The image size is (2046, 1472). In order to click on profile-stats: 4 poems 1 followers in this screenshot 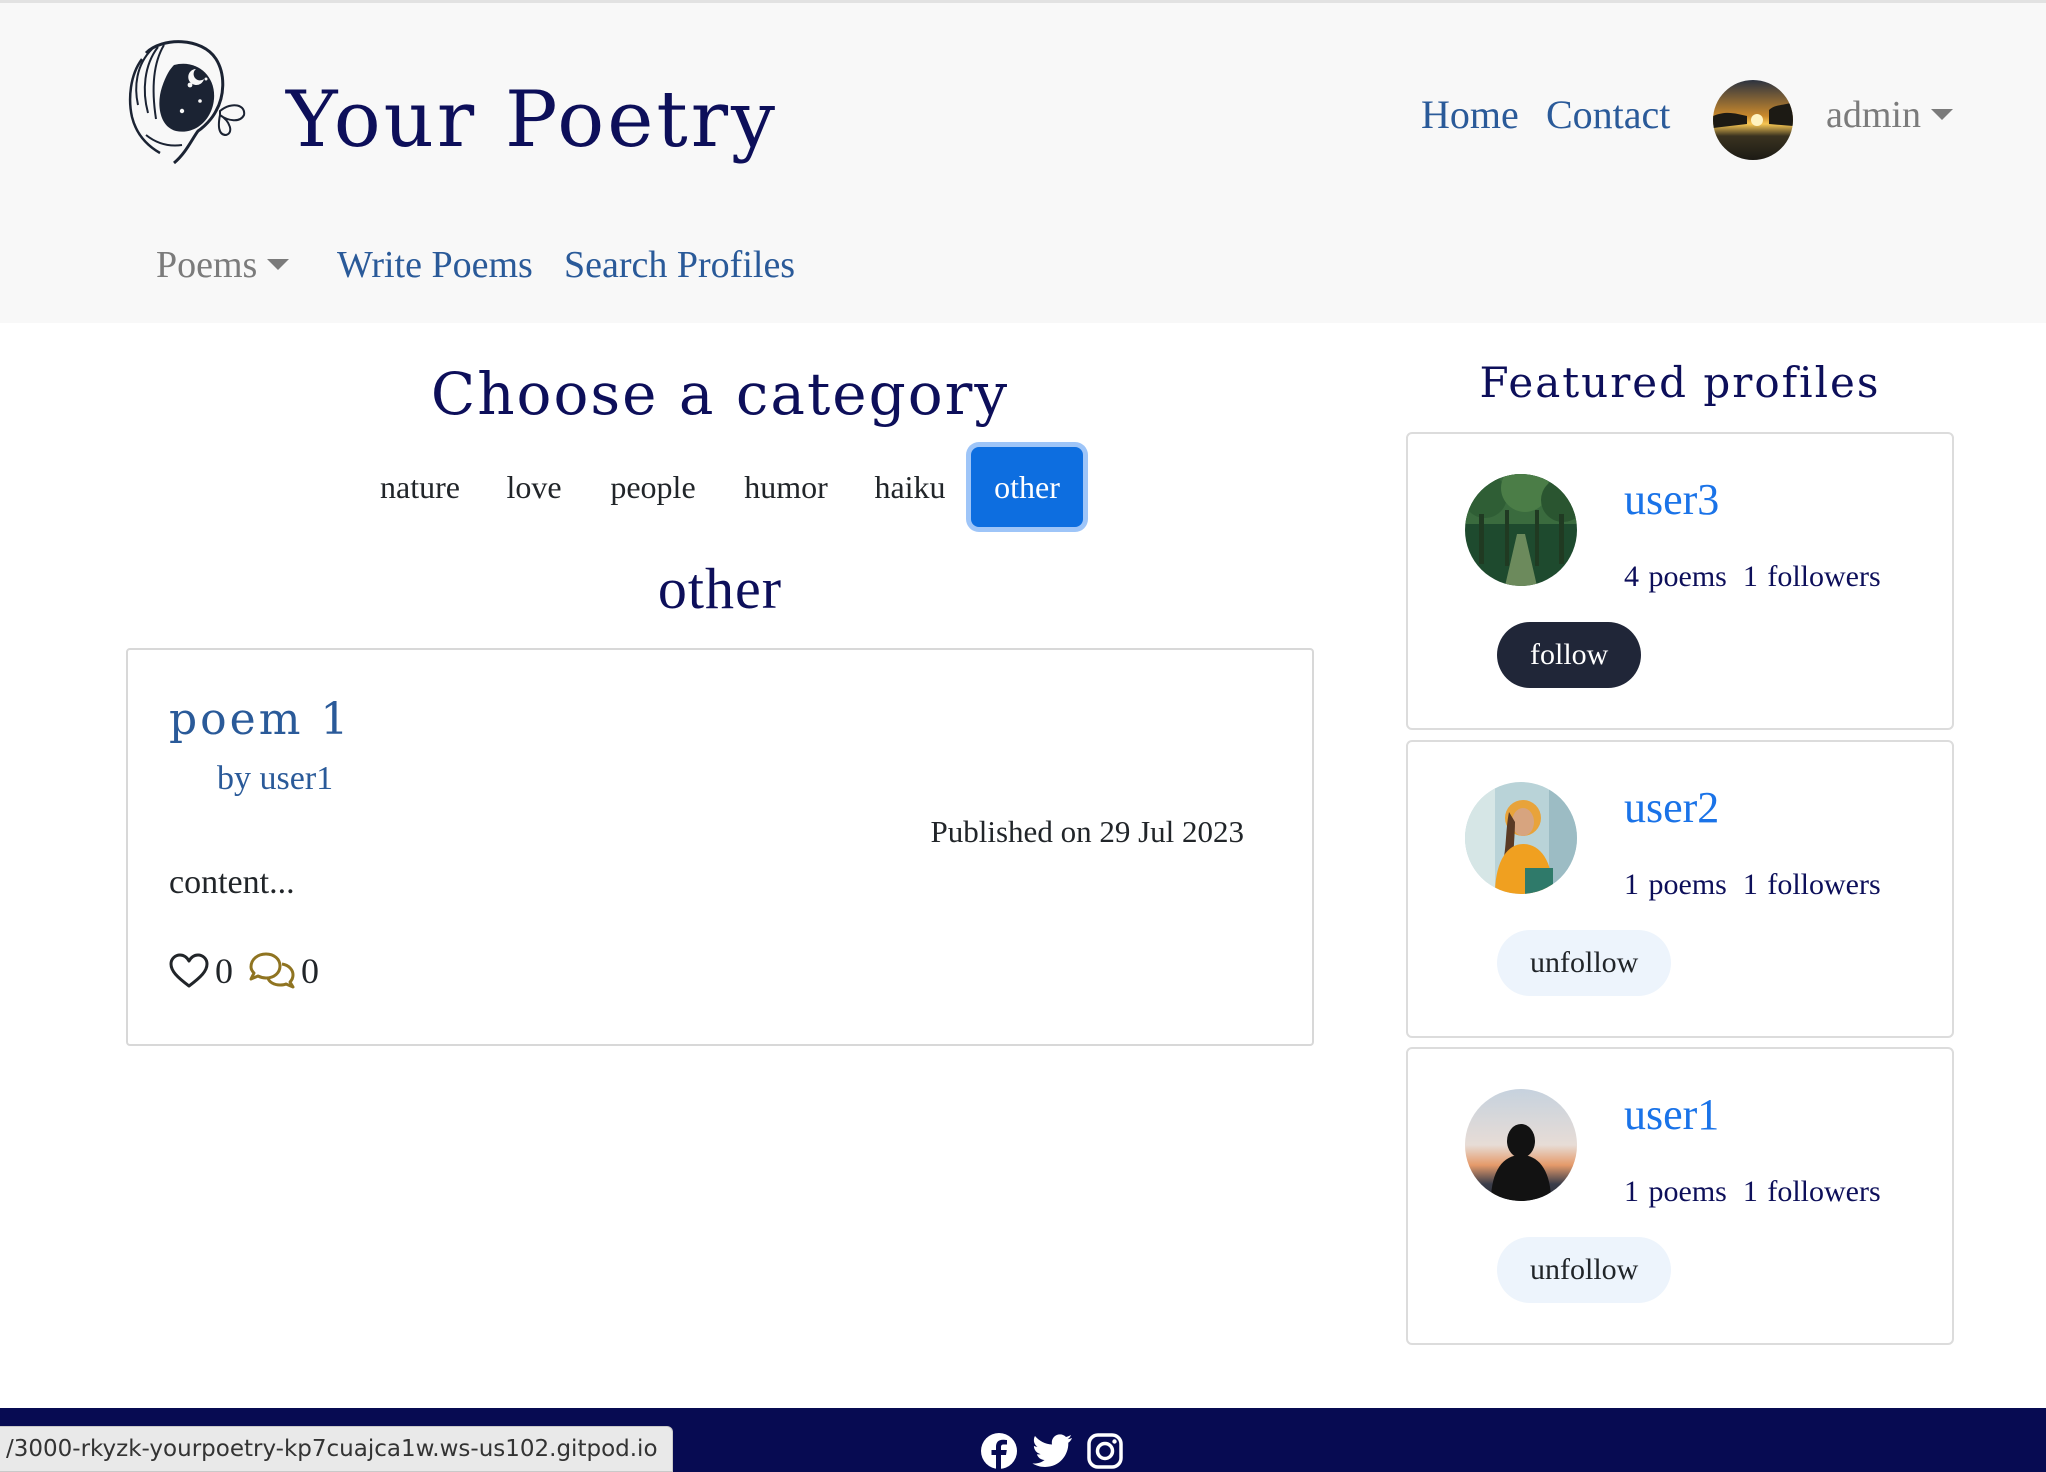, I will do `click(1752, 577)`.